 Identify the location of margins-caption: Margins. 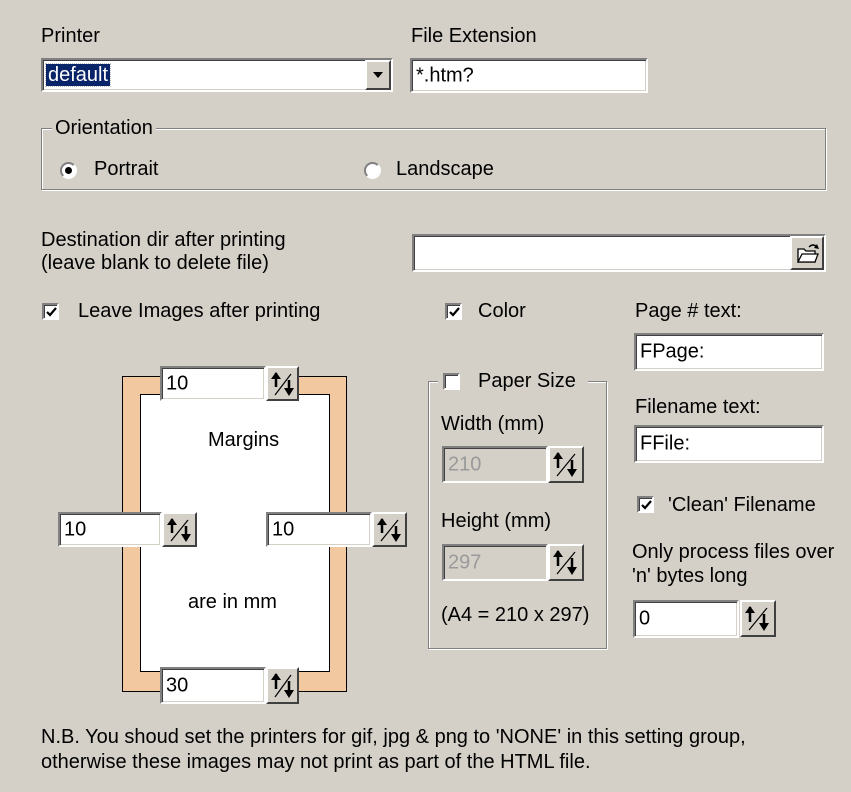
(244, 440).